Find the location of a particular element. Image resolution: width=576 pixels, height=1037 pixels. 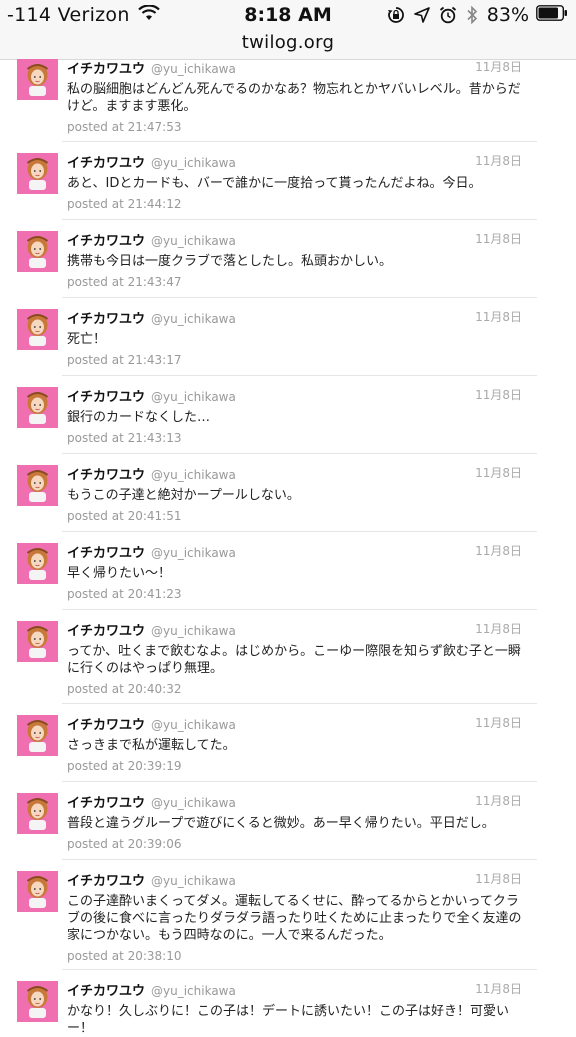

tweet-text: もうこの子達と絶対かープールしない。 is located at coordinates (183, 495).